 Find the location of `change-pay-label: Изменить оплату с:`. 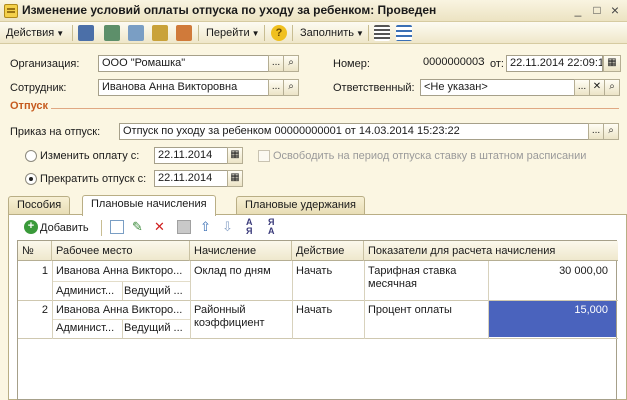

change-pay-label: Изменить оплату с: is located at coordinates (90, 156).